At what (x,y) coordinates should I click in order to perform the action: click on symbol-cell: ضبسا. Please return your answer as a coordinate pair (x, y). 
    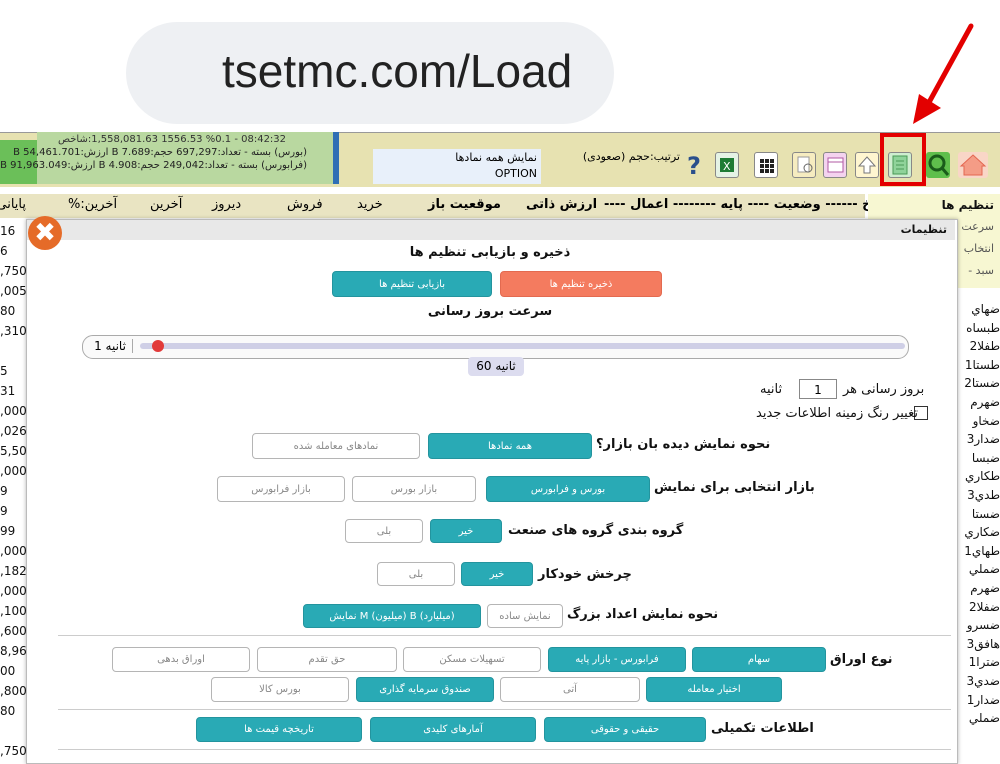
    Looking at the image, I should click on (980, 458).